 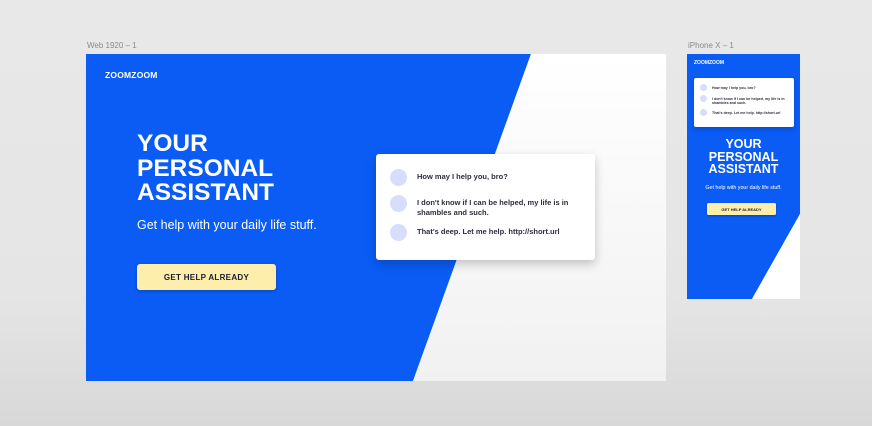 What do you see at coordinates (743, 157) in the screenshot?
I see `phone-hero-title: YOUR PERSONAL ASSISTANT` at bounding box center [743, 157].